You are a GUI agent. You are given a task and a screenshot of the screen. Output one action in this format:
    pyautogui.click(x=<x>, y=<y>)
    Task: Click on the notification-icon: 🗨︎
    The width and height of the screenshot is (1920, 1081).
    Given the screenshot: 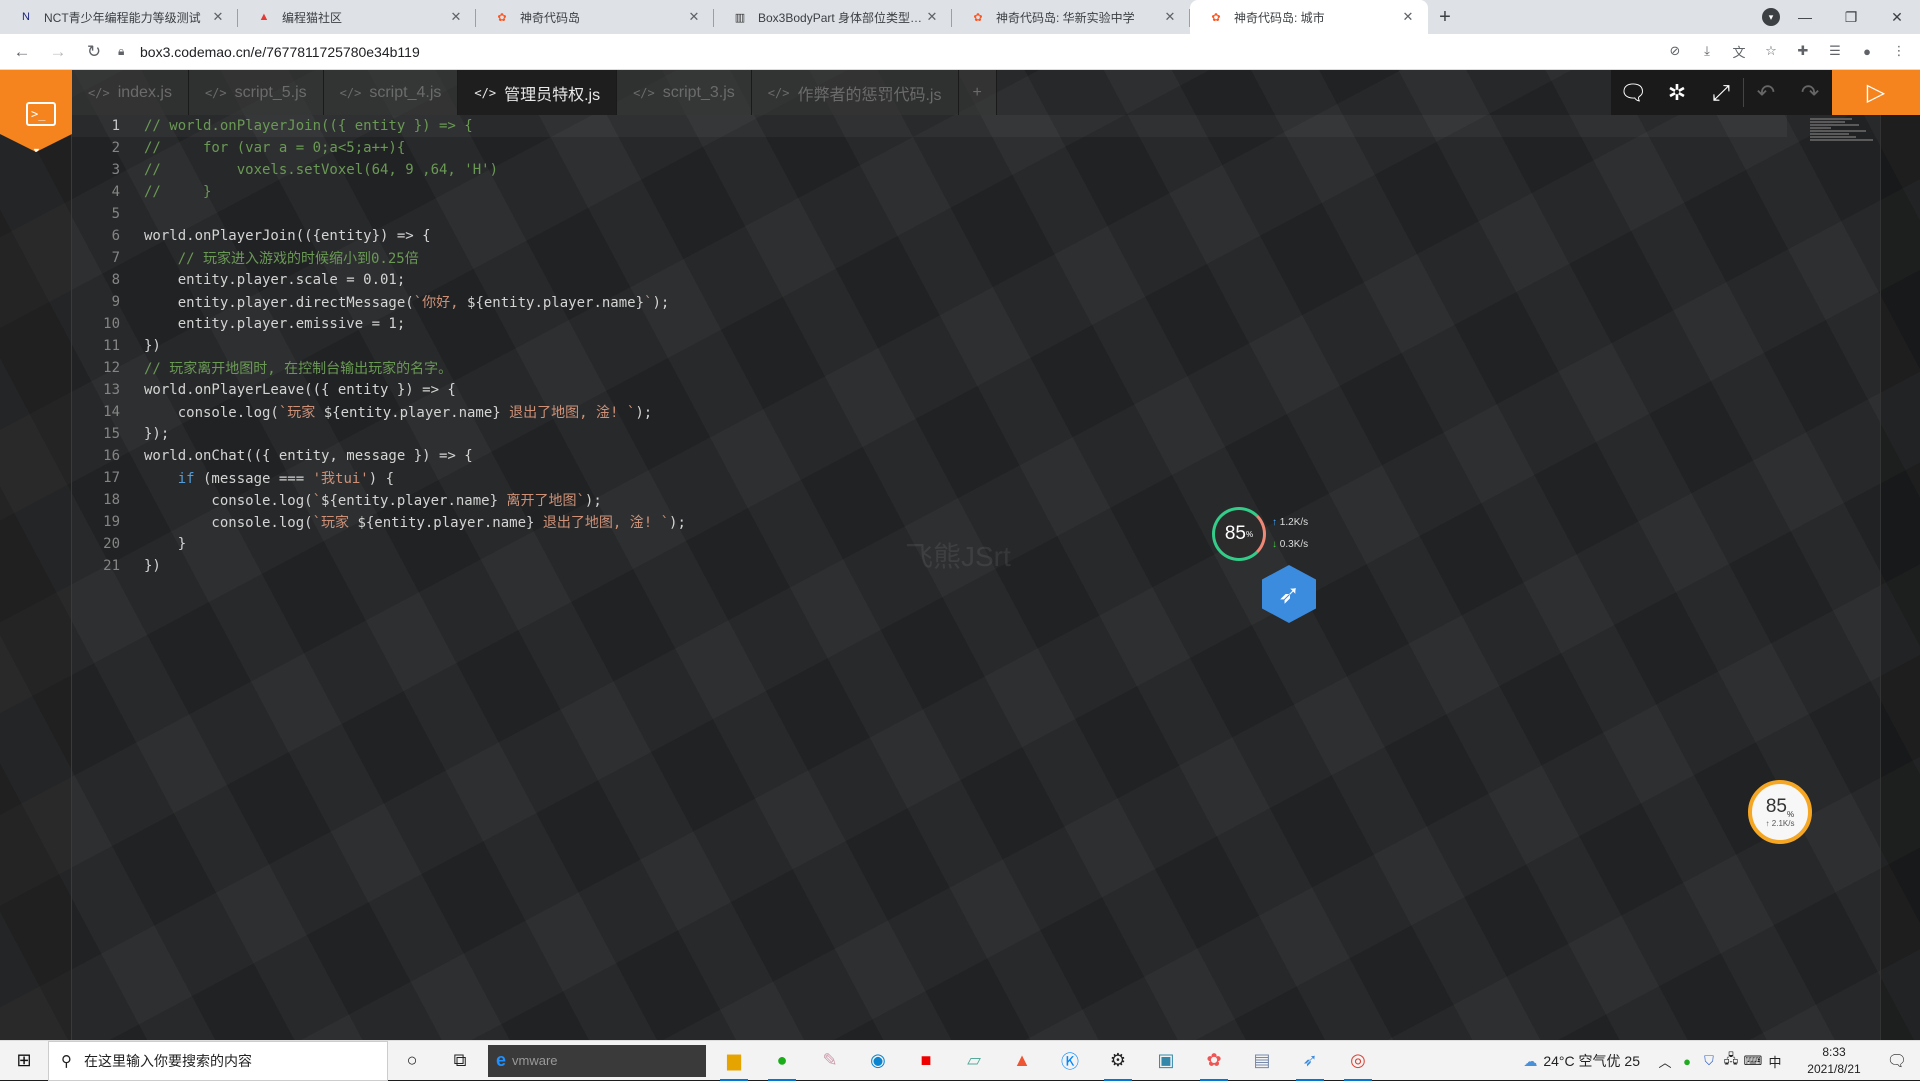 What is the action you would take?
    pyautogui.click(x=1897, y=1061)
    